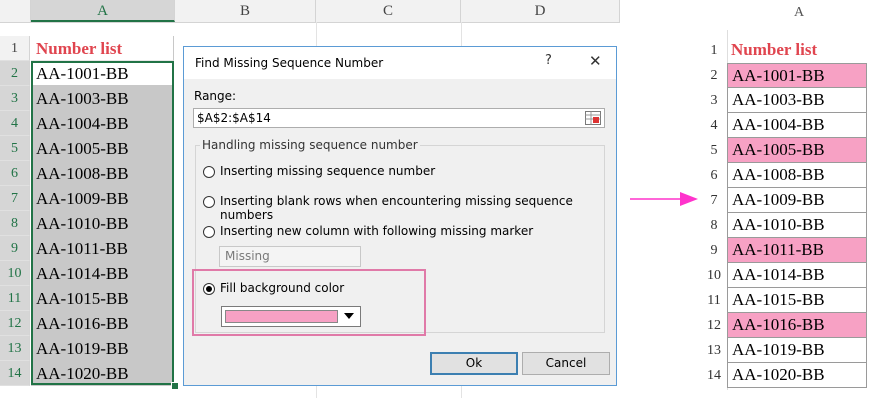 Image resolution: width=892 pixels, height=398 pixels. What do you see at coordinates (349, 316) in the screenshot?
I see `dropdown-arrow-icon` at bounding box center [349, 316].